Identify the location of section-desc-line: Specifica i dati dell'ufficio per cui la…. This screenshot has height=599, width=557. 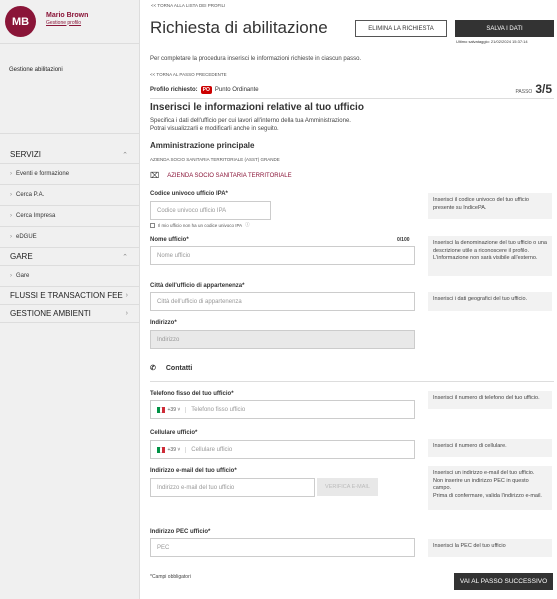
(250, 121).